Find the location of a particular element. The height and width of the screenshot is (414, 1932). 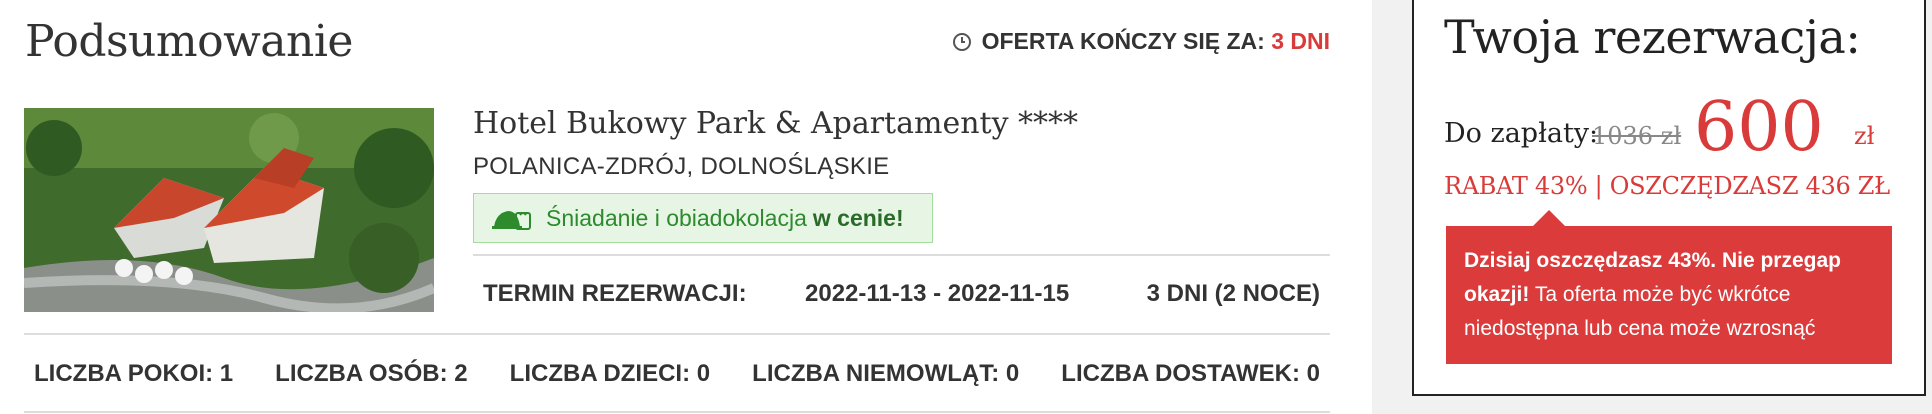

offer-countdown: OFERTA KOŃCZY SIĘ ZA: 3 DNI is located at coordinates (1050, 43).